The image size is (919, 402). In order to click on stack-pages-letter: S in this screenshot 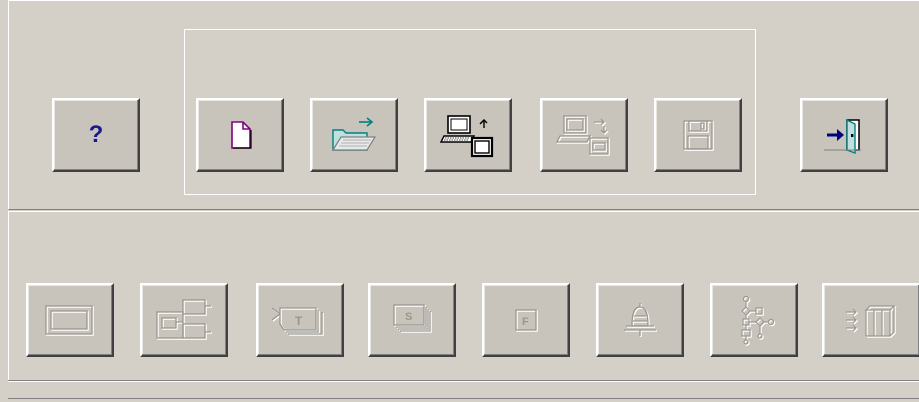, I will do `click(408, 317)`.